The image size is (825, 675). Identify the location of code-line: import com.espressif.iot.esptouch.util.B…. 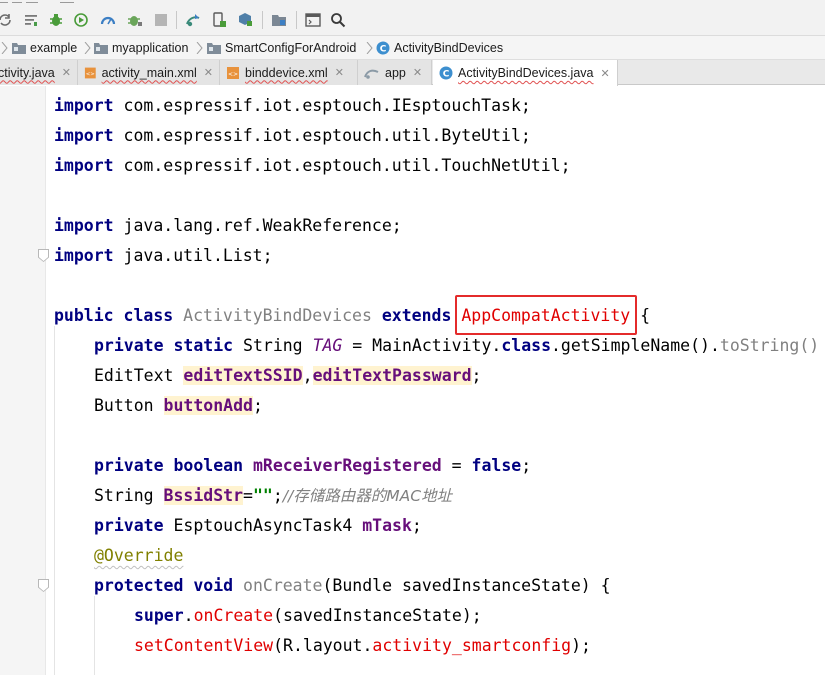
(292, 135).